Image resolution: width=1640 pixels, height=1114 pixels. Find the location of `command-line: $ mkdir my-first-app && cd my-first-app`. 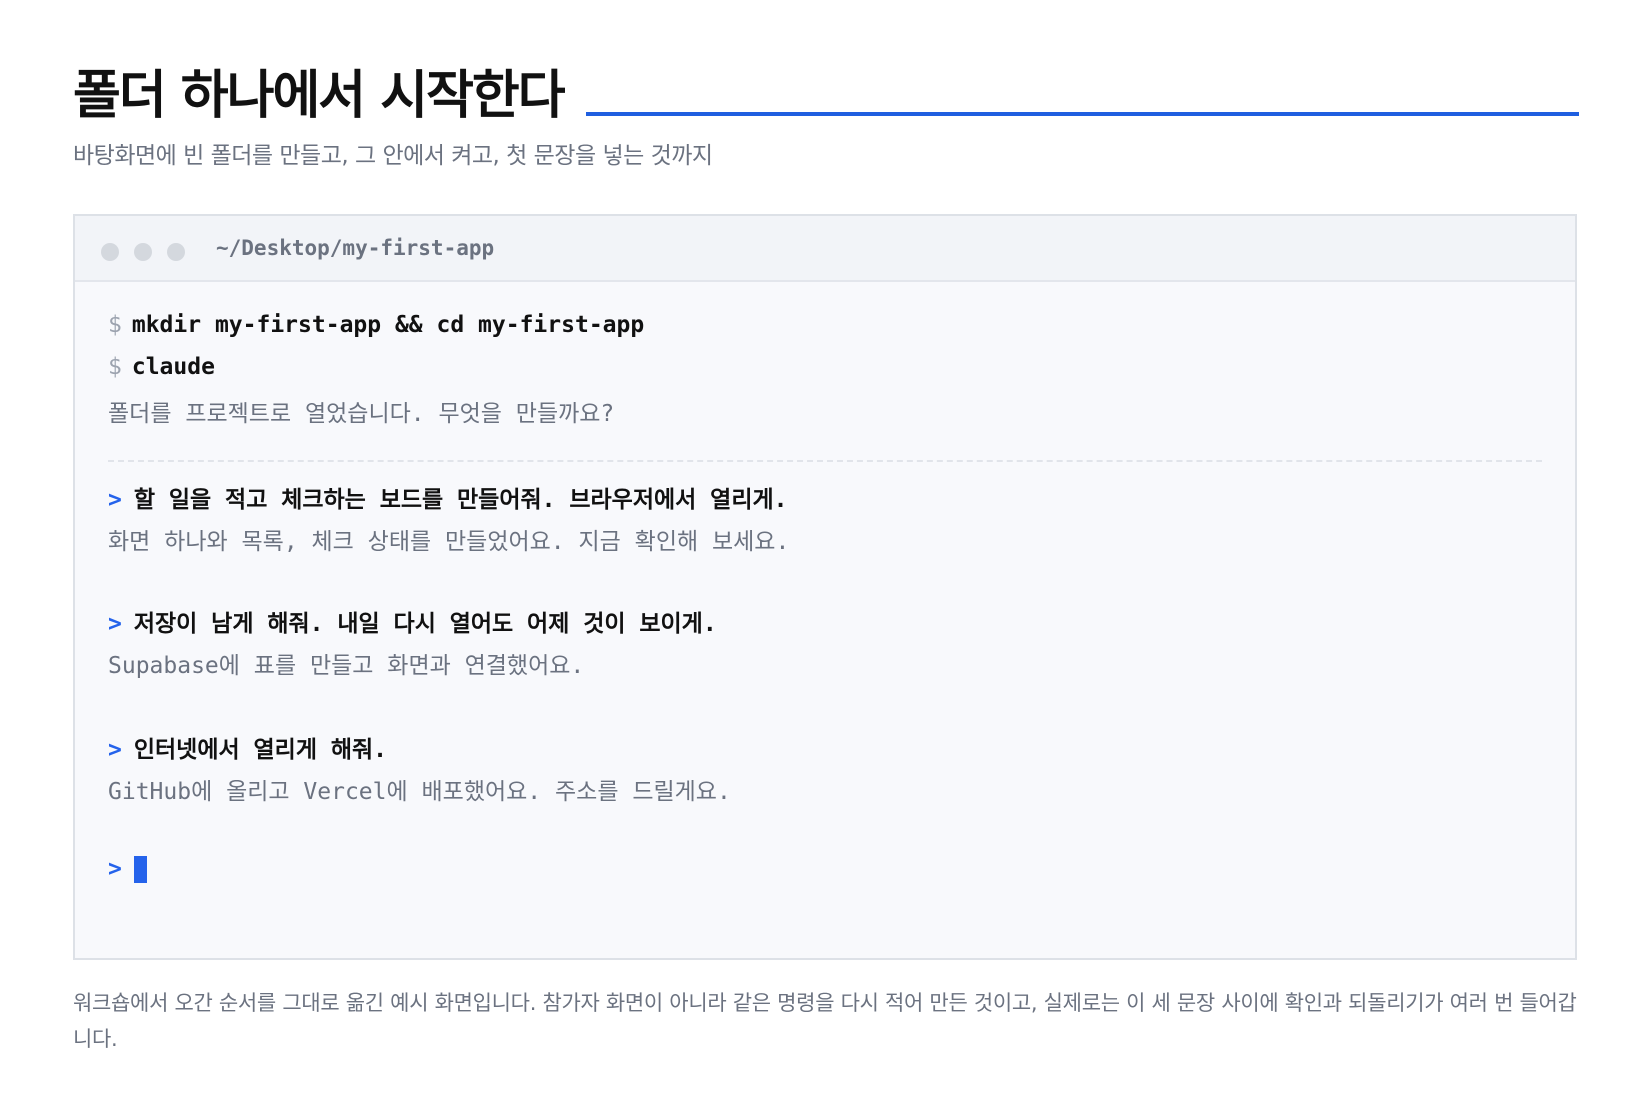

command-line: $ mkdir my-first-app && cd my-first-app is located at coordinates (376, 325).